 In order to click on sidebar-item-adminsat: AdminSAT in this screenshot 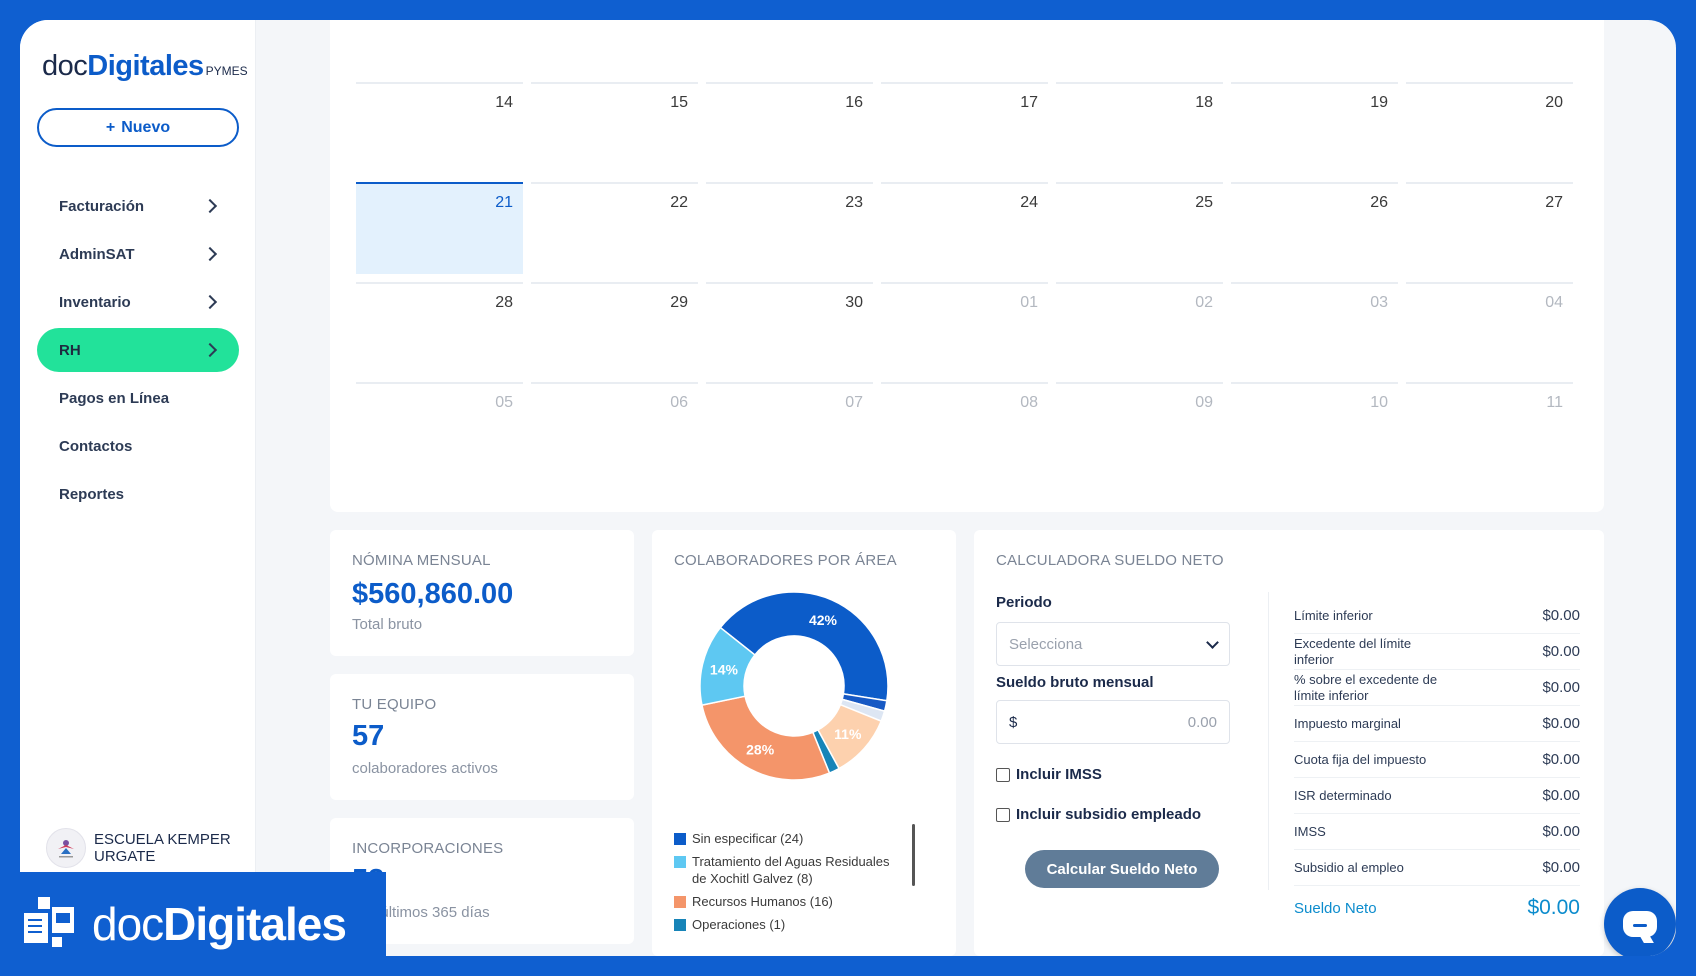, I will do `click(138, 254)`.